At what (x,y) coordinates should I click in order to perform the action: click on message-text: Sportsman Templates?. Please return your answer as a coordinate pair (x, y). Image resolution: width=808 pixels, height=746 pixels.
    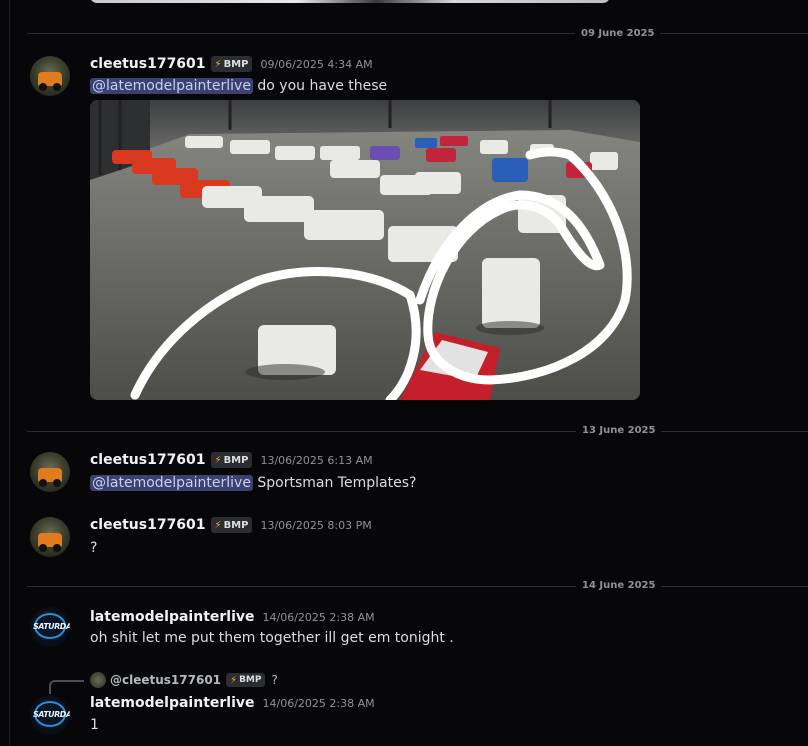
    Looking at the image, I should click on (337, 483).